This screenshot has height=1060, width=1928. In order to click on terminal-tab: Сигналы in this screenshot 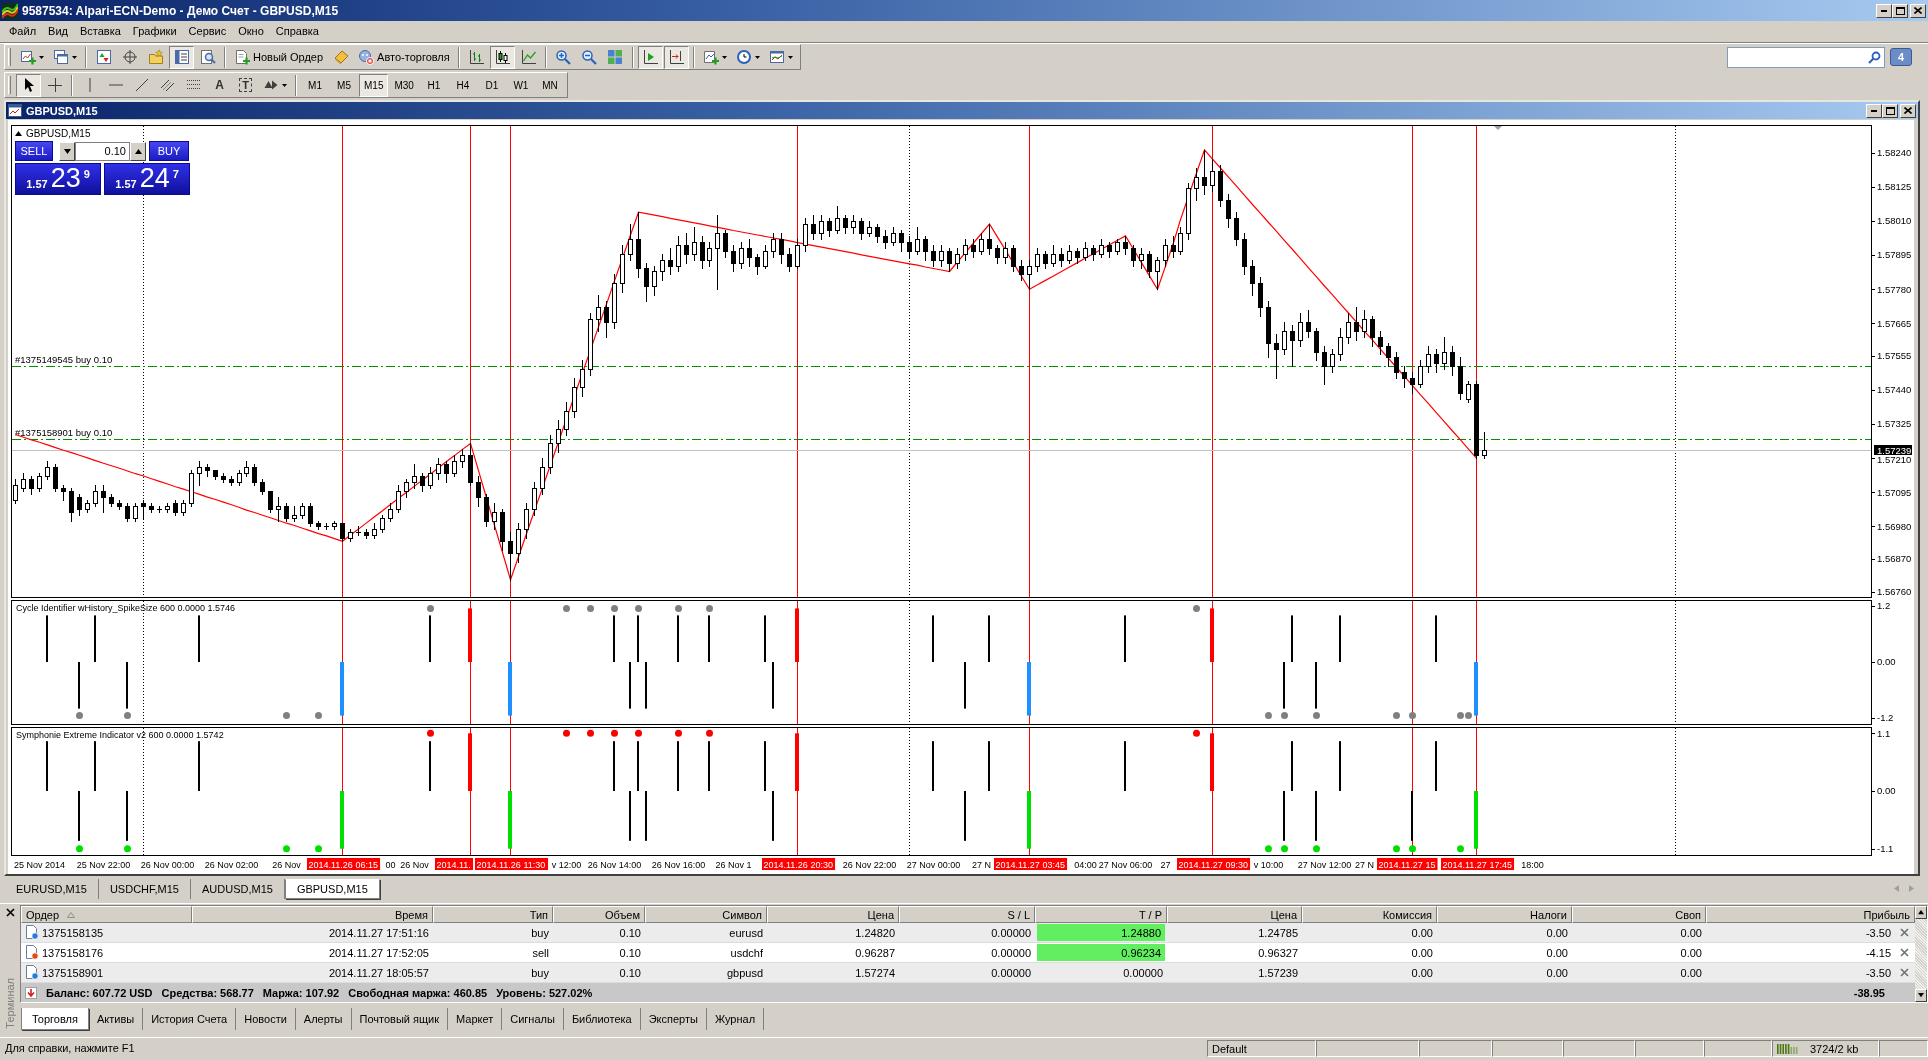, I will do `click(533, 1019)`.